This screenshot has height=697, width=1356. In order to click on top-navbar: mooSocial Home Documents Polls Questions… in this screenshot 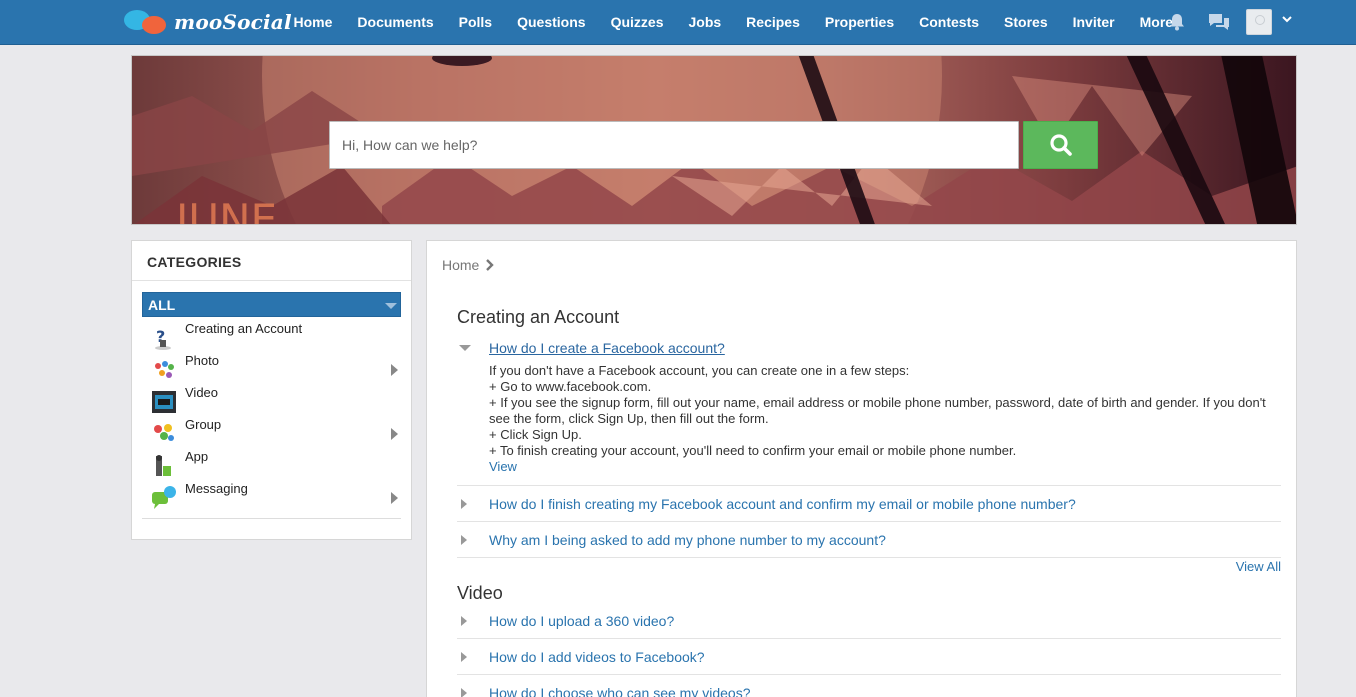, I will do `click(678, 22)`.